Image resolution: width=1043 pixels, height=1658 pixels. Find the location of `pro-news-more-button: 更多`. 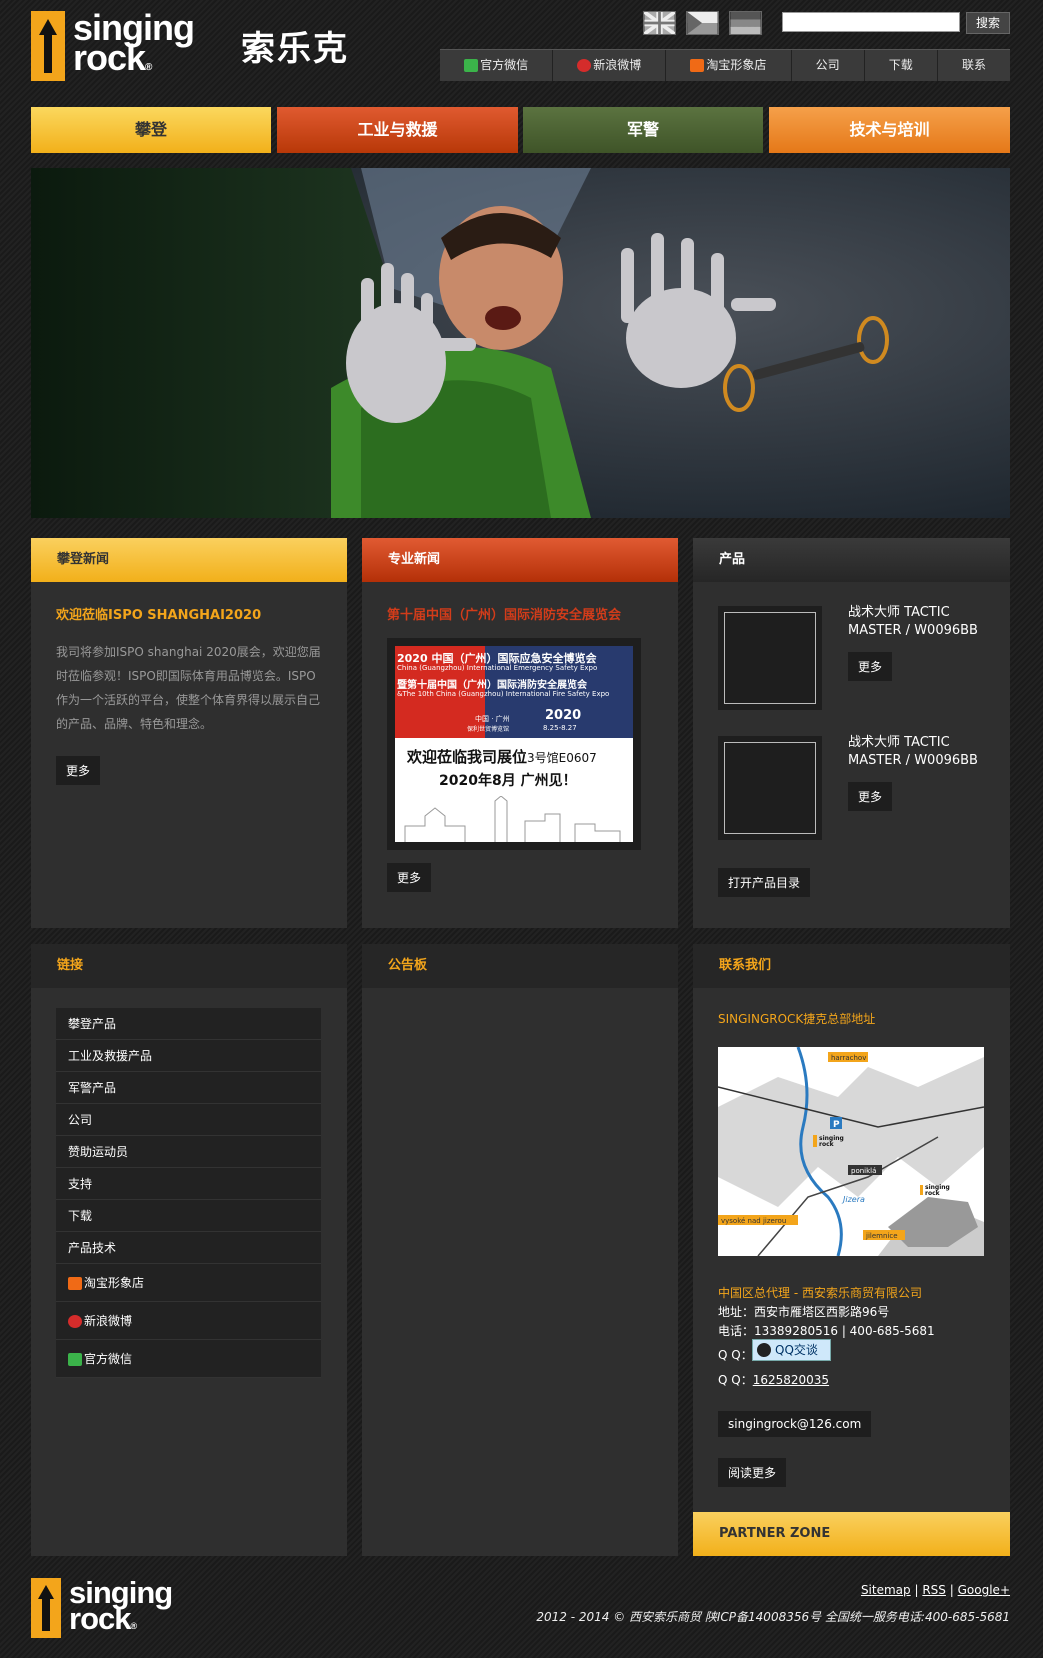

pro-news-more-button: 更多 is located at coordinates (409, 877).